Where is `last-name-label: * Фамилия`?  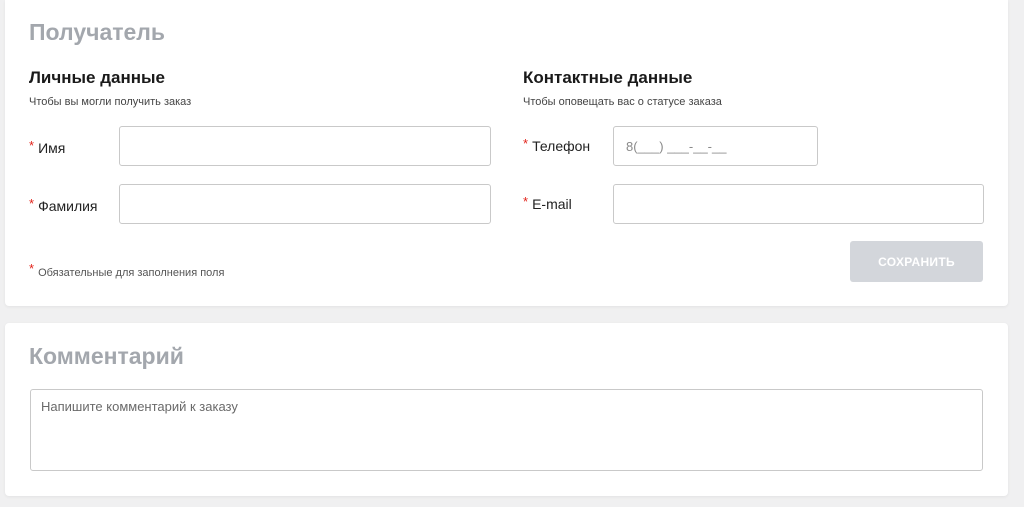 last-name-label: * Фамилия is located at coordinates (63, 205).